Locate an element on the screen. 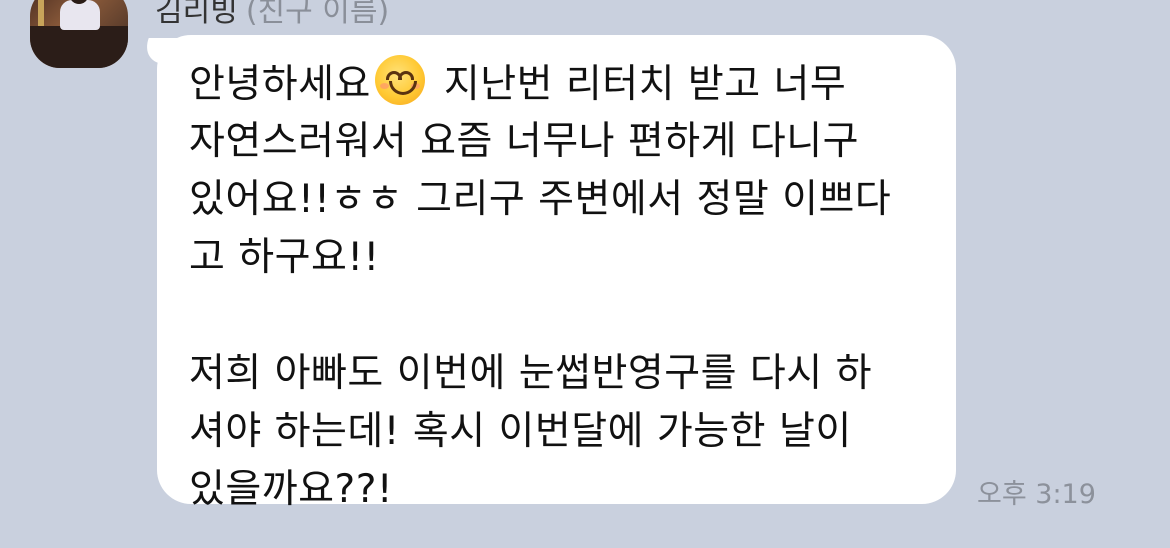 The width and height of the screenshot is (1170, 548). message-line-1: 안녕하세요 지난번 리터치 받고 너무 is located at coordinates (562, 84).